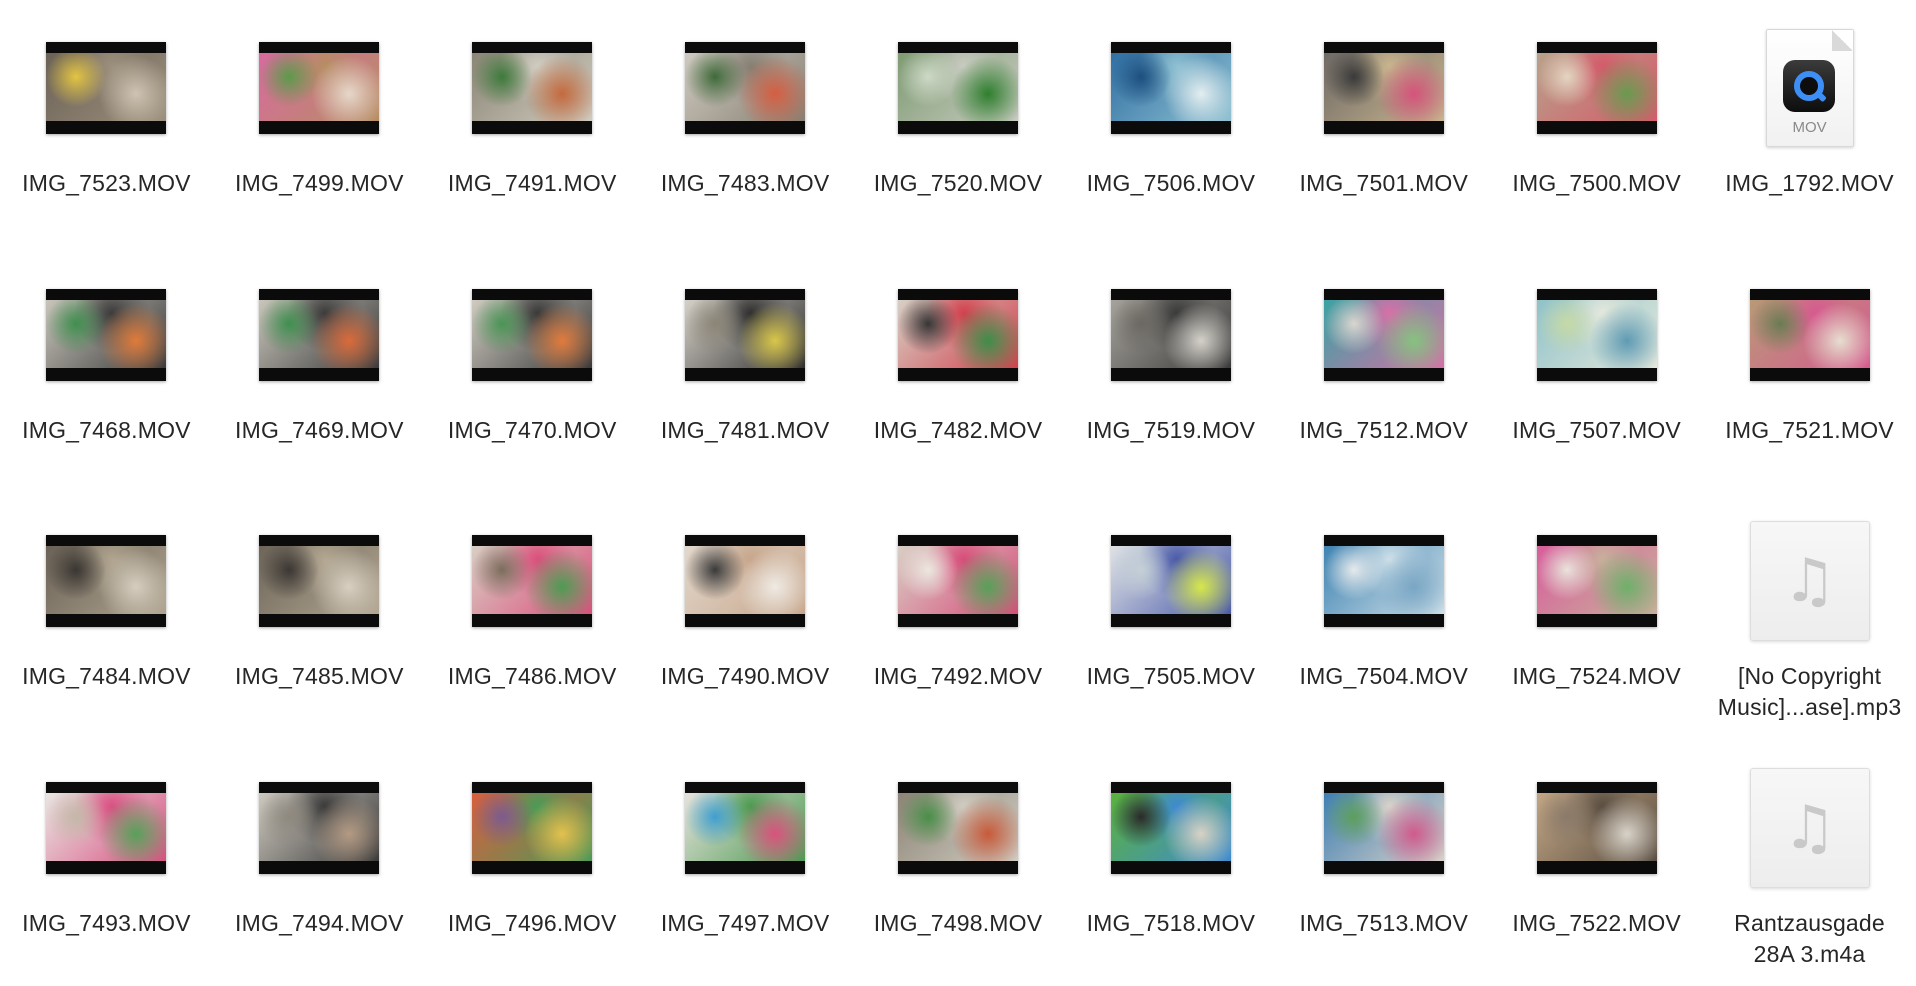 The image size is (1916, 986). I want to click on file-item: IMG_7492.MOV, so click(958, 616).